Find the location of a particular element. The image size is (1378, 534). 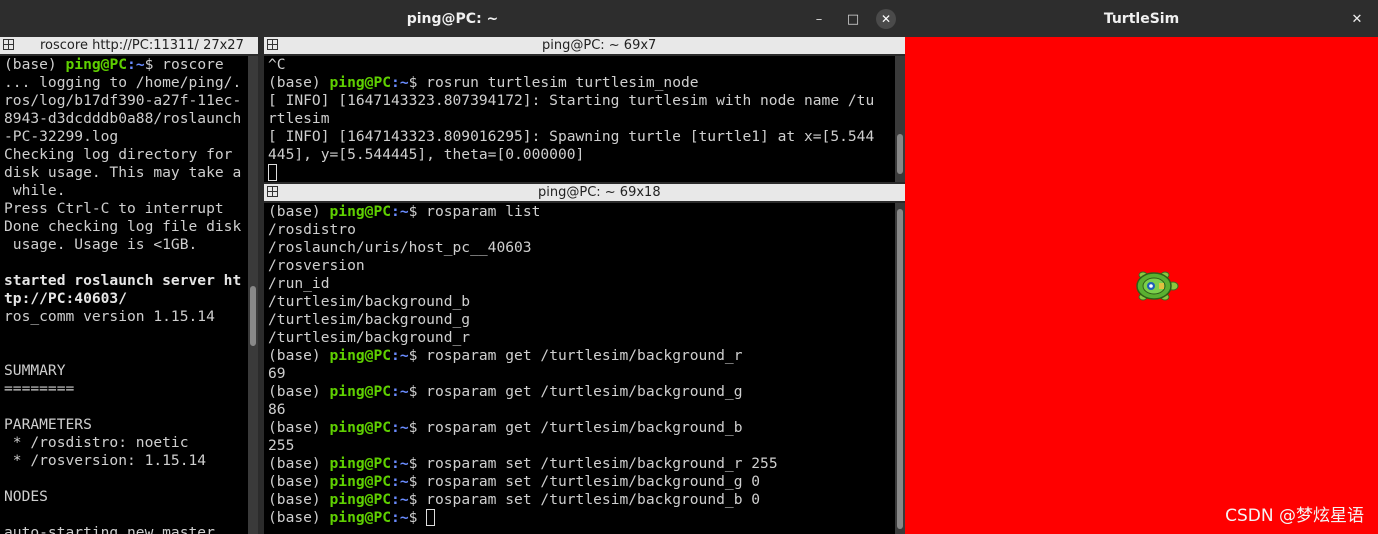

command-text: $ rosparam get /turtlesim/background_g is located at coordinates (575, 391).